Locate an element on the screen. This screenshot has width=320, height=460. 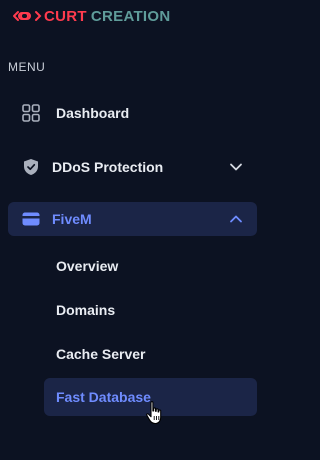
sidebar-item-dashboard: Dashboard is located at coordinates (132, 113).